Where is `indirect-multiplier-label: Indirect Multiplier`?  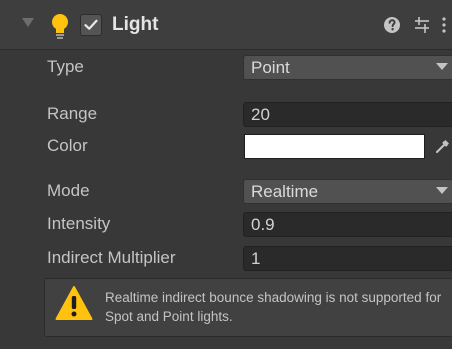
indirect-multiplier-label: Indirect Multiplier is located at coordinates (111, 258).